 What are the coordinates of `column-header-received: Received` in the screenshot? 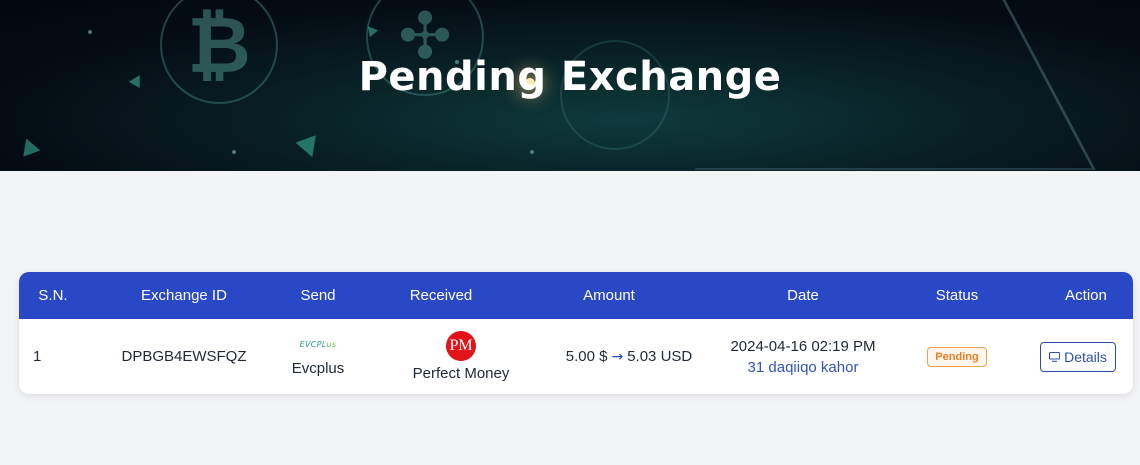 It's located at (441, 295).